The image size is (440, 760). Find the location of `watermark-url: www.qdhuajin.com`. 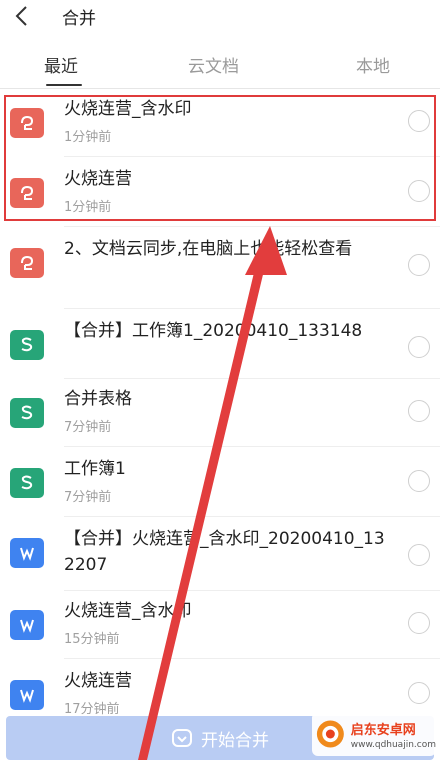

watermark-url: www.qdhuajin.com is located at coordinates (393, 744).